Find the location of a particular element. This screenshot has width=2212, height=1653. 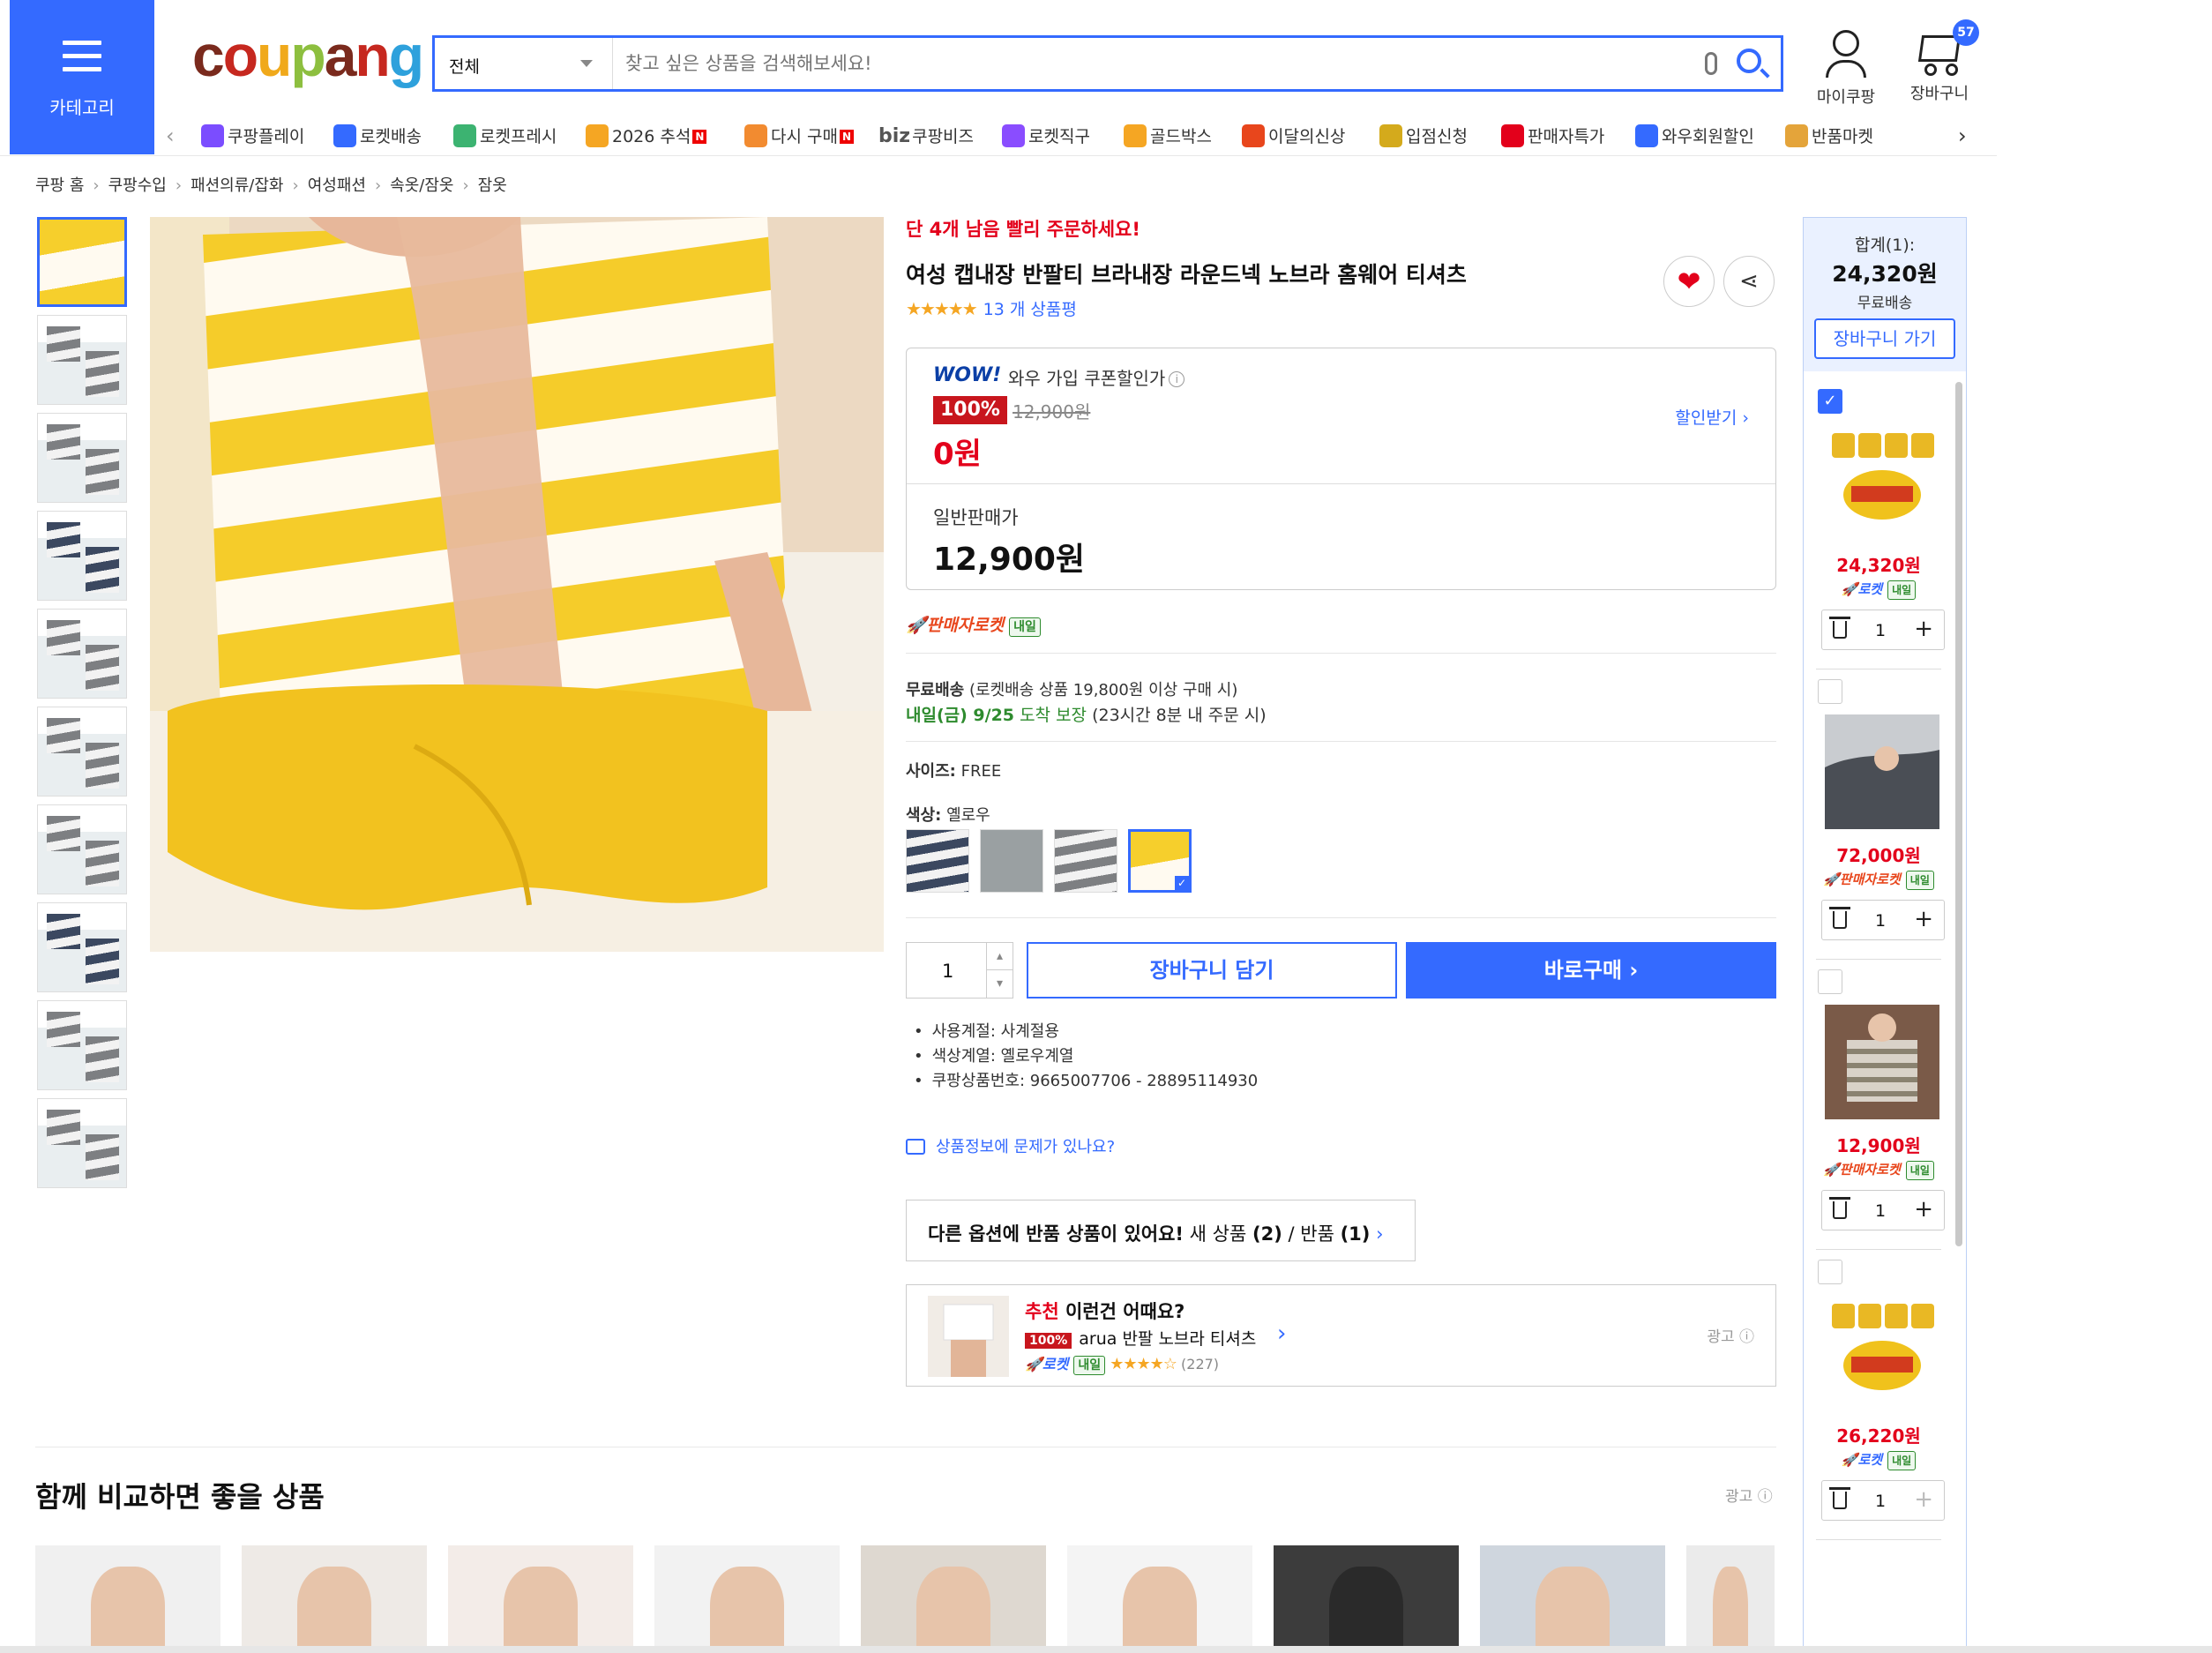

nav-item: 2026 추석 N is located at coordinates (646, 135).